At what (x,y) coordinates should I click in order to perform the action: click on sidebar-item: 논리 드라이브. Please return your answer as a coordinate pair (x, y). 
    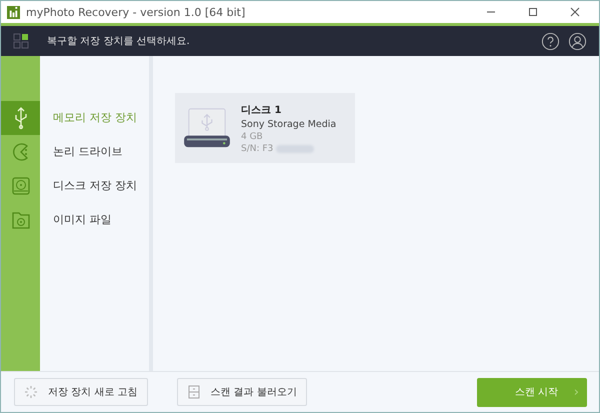
    Looking at the image, I should click on (94, 152).